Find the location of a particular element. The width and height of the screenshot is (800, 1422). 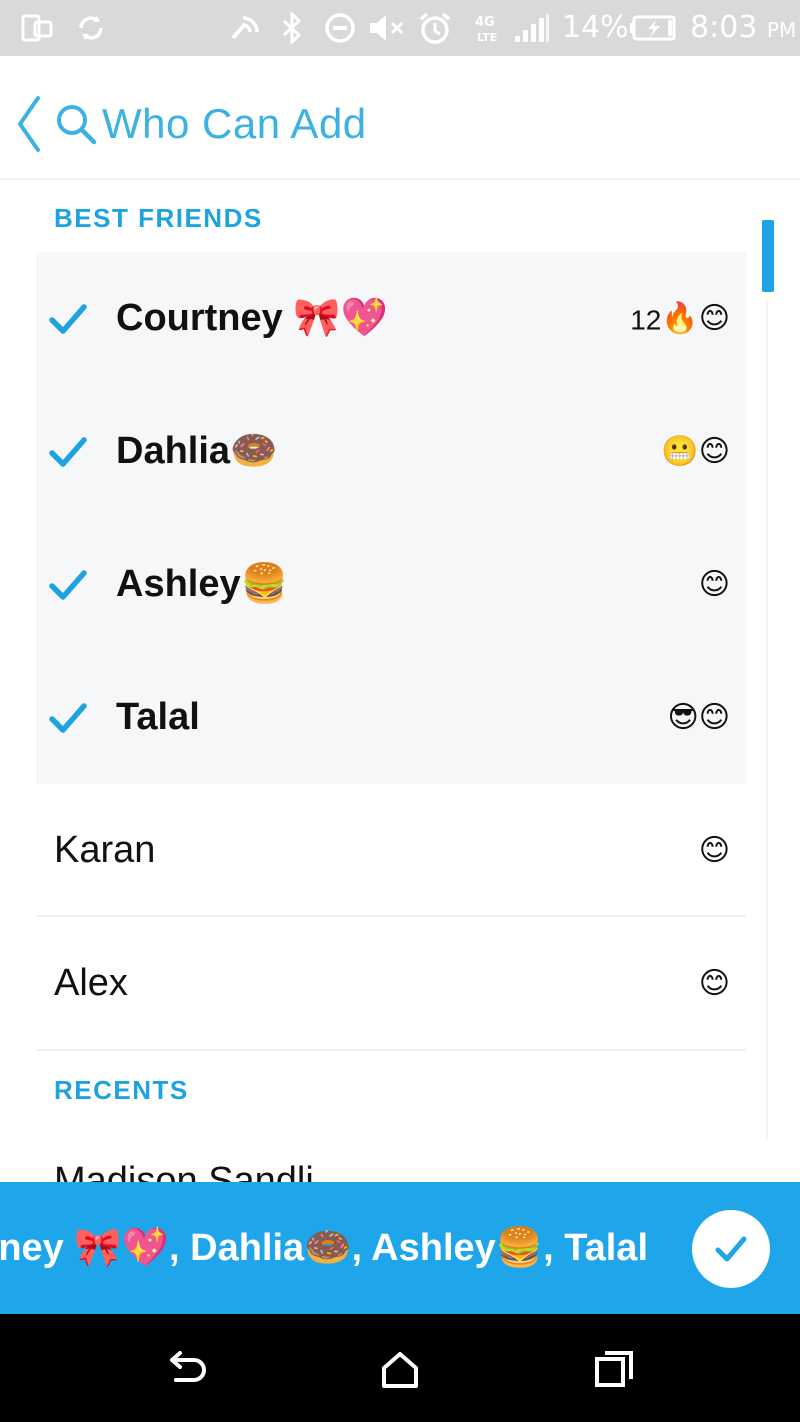

friend-name: Talal is located at coordinates (158, 717).